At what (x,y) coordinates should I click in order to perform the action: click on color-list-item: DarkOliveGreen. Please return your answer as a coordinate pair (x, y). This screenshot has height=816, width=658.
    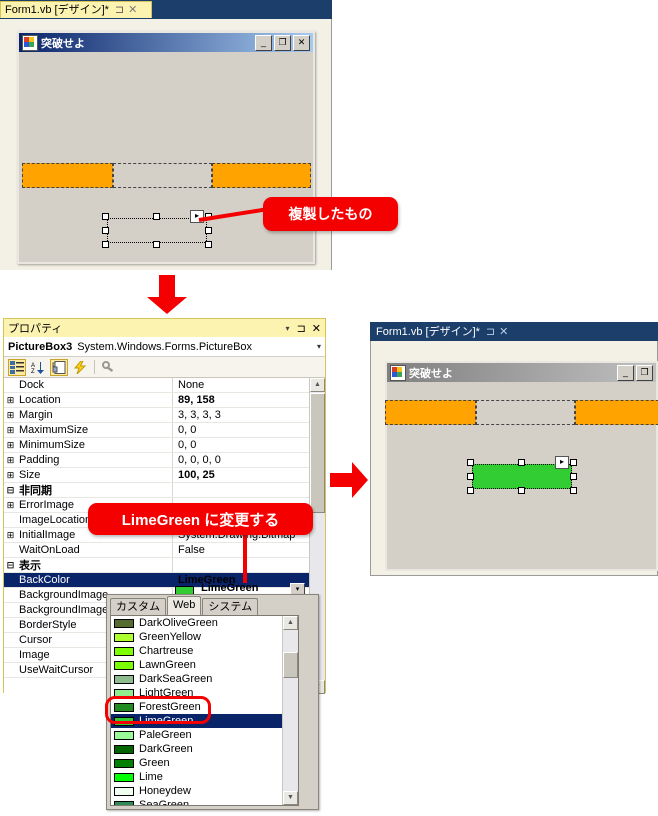
    Looking at the image, I should click on (196, 623).